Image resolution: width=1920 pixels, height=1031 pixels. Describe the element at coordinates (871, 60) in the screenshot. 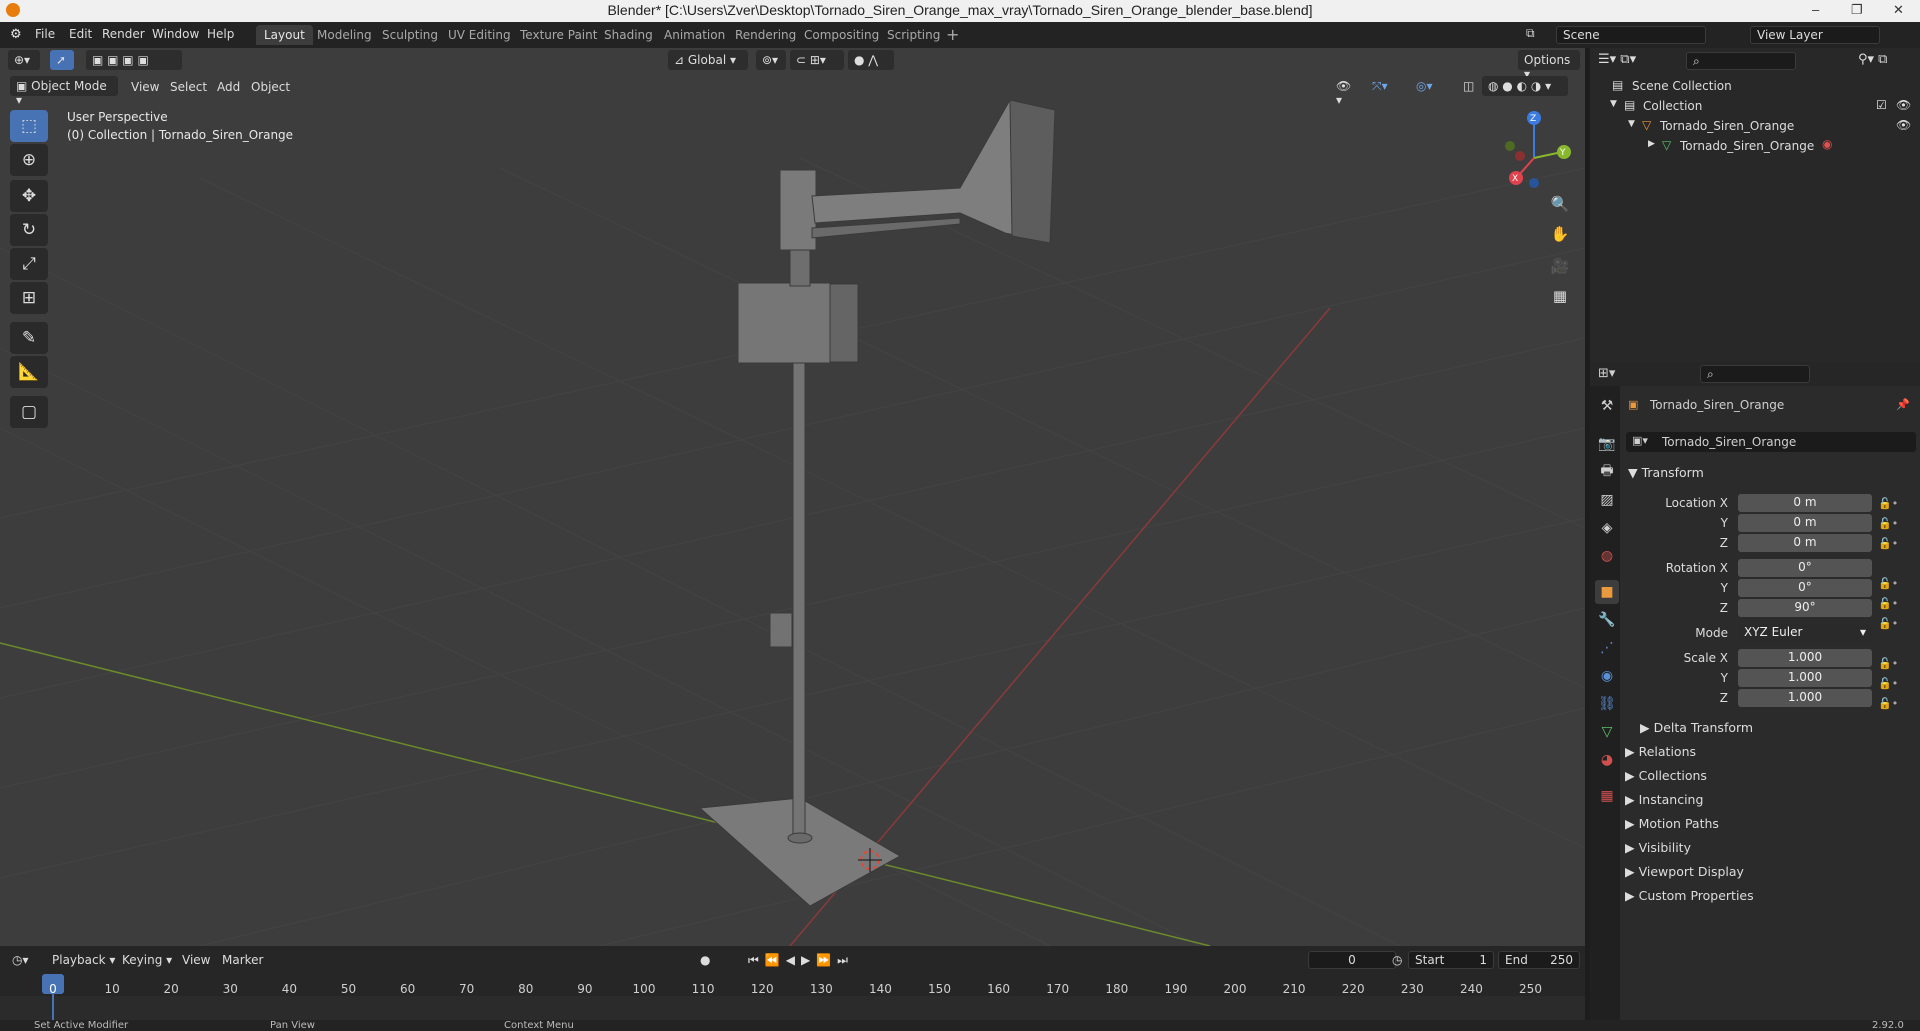

I see `proportional-edit-icon: ● ⋀` at that location.